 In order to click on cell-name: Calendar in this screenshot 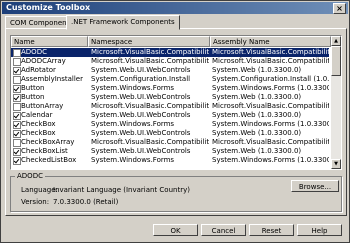, I will do `click(37, 115)`.